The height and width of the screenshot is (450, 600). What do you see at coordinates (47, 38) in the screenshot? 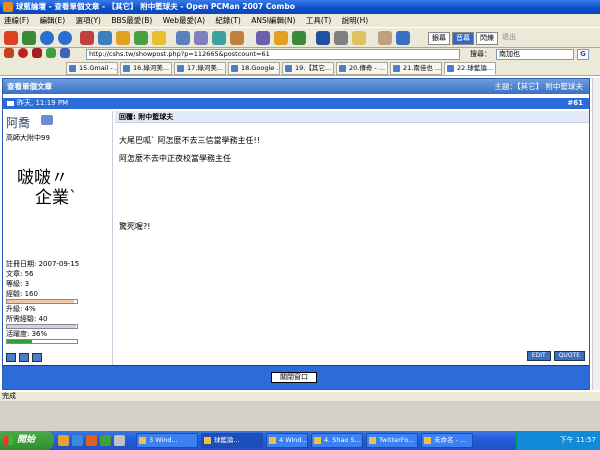
I see `back-icon` at bounding box center [47, 38].